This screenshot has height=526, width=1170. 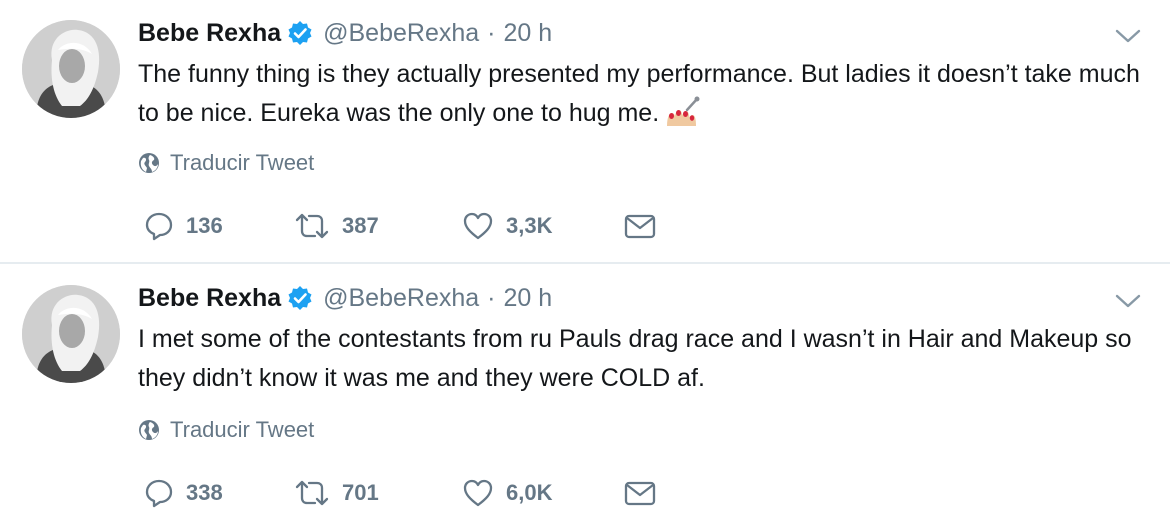 I want to click on retweet-button: 701, so click(x=336, y=493).